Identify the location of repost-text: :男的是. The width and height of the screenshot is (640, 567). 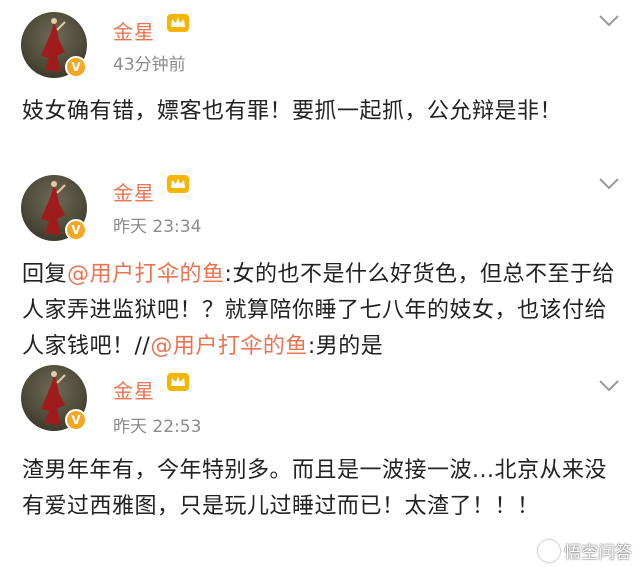
(345, 346).